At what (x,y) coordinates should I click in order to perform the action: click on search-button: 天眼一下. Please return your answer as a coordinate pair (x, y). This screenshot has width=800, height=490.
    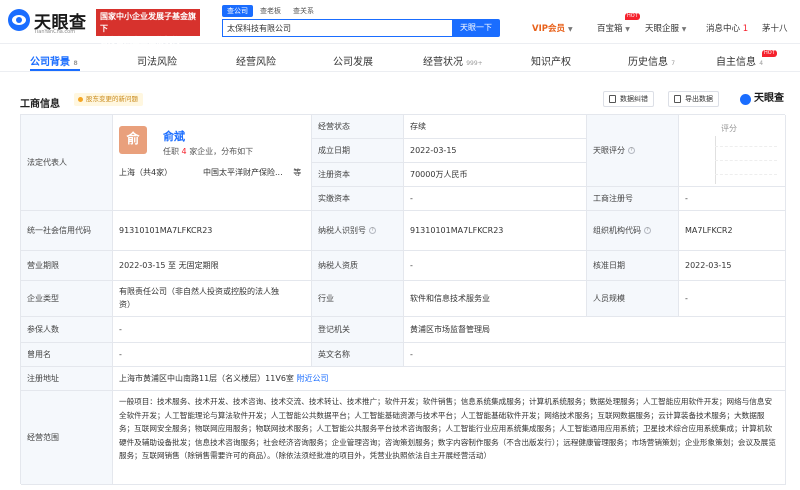
    Looking at the image, I should click on (476, 28).